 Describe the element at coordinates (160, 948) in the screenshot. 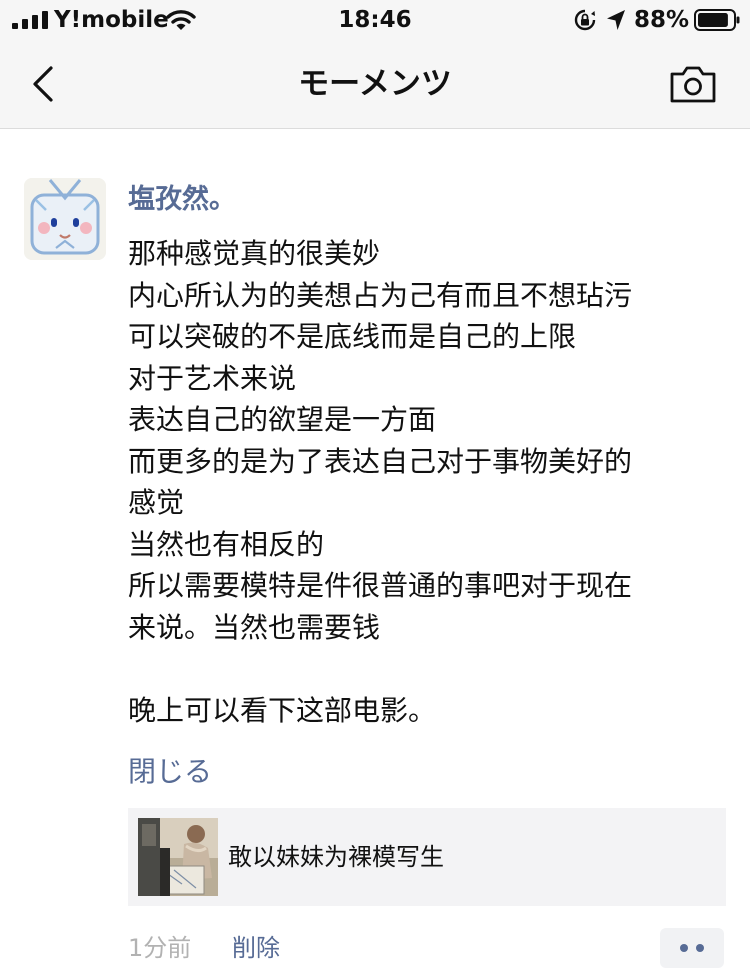

I see `post-timestamp: 1分前` at that location.